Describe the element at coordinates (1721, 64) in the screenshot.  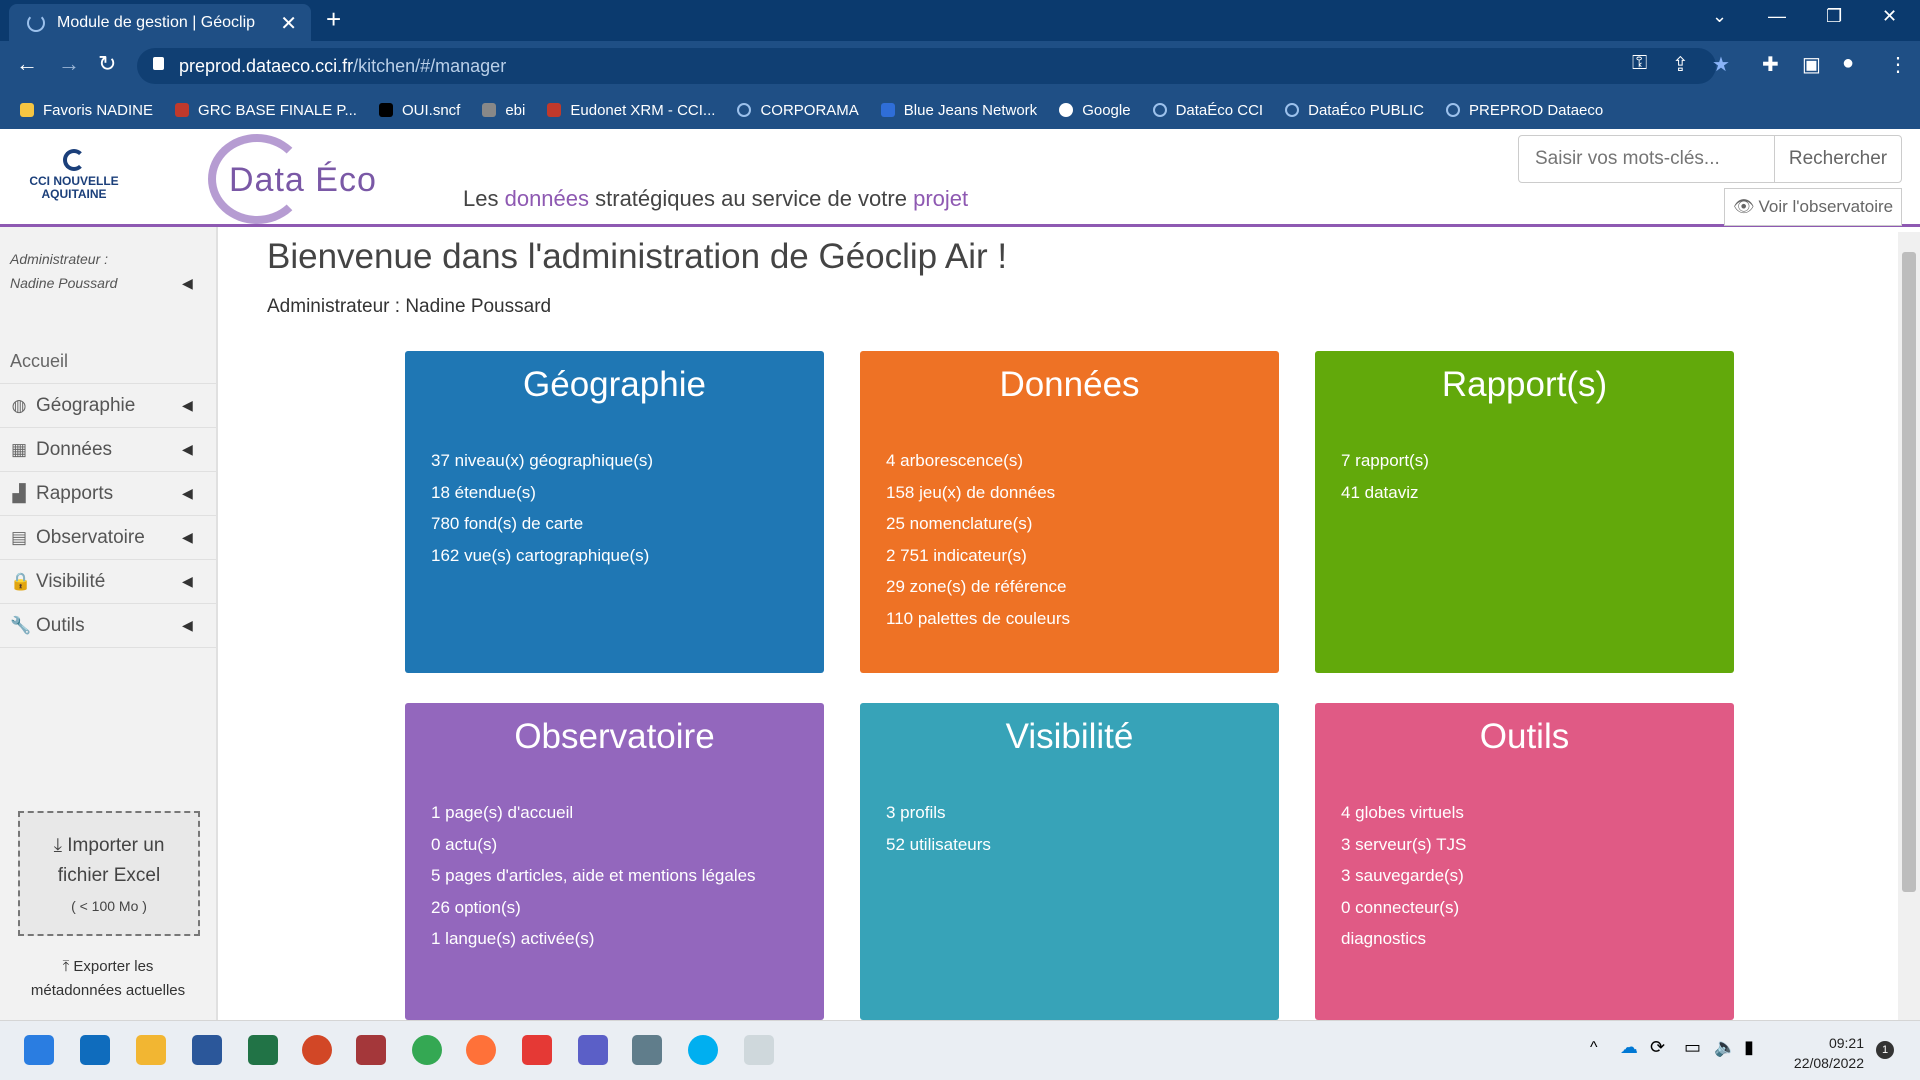
I see `bookmark-star-icon: ★` at that location.